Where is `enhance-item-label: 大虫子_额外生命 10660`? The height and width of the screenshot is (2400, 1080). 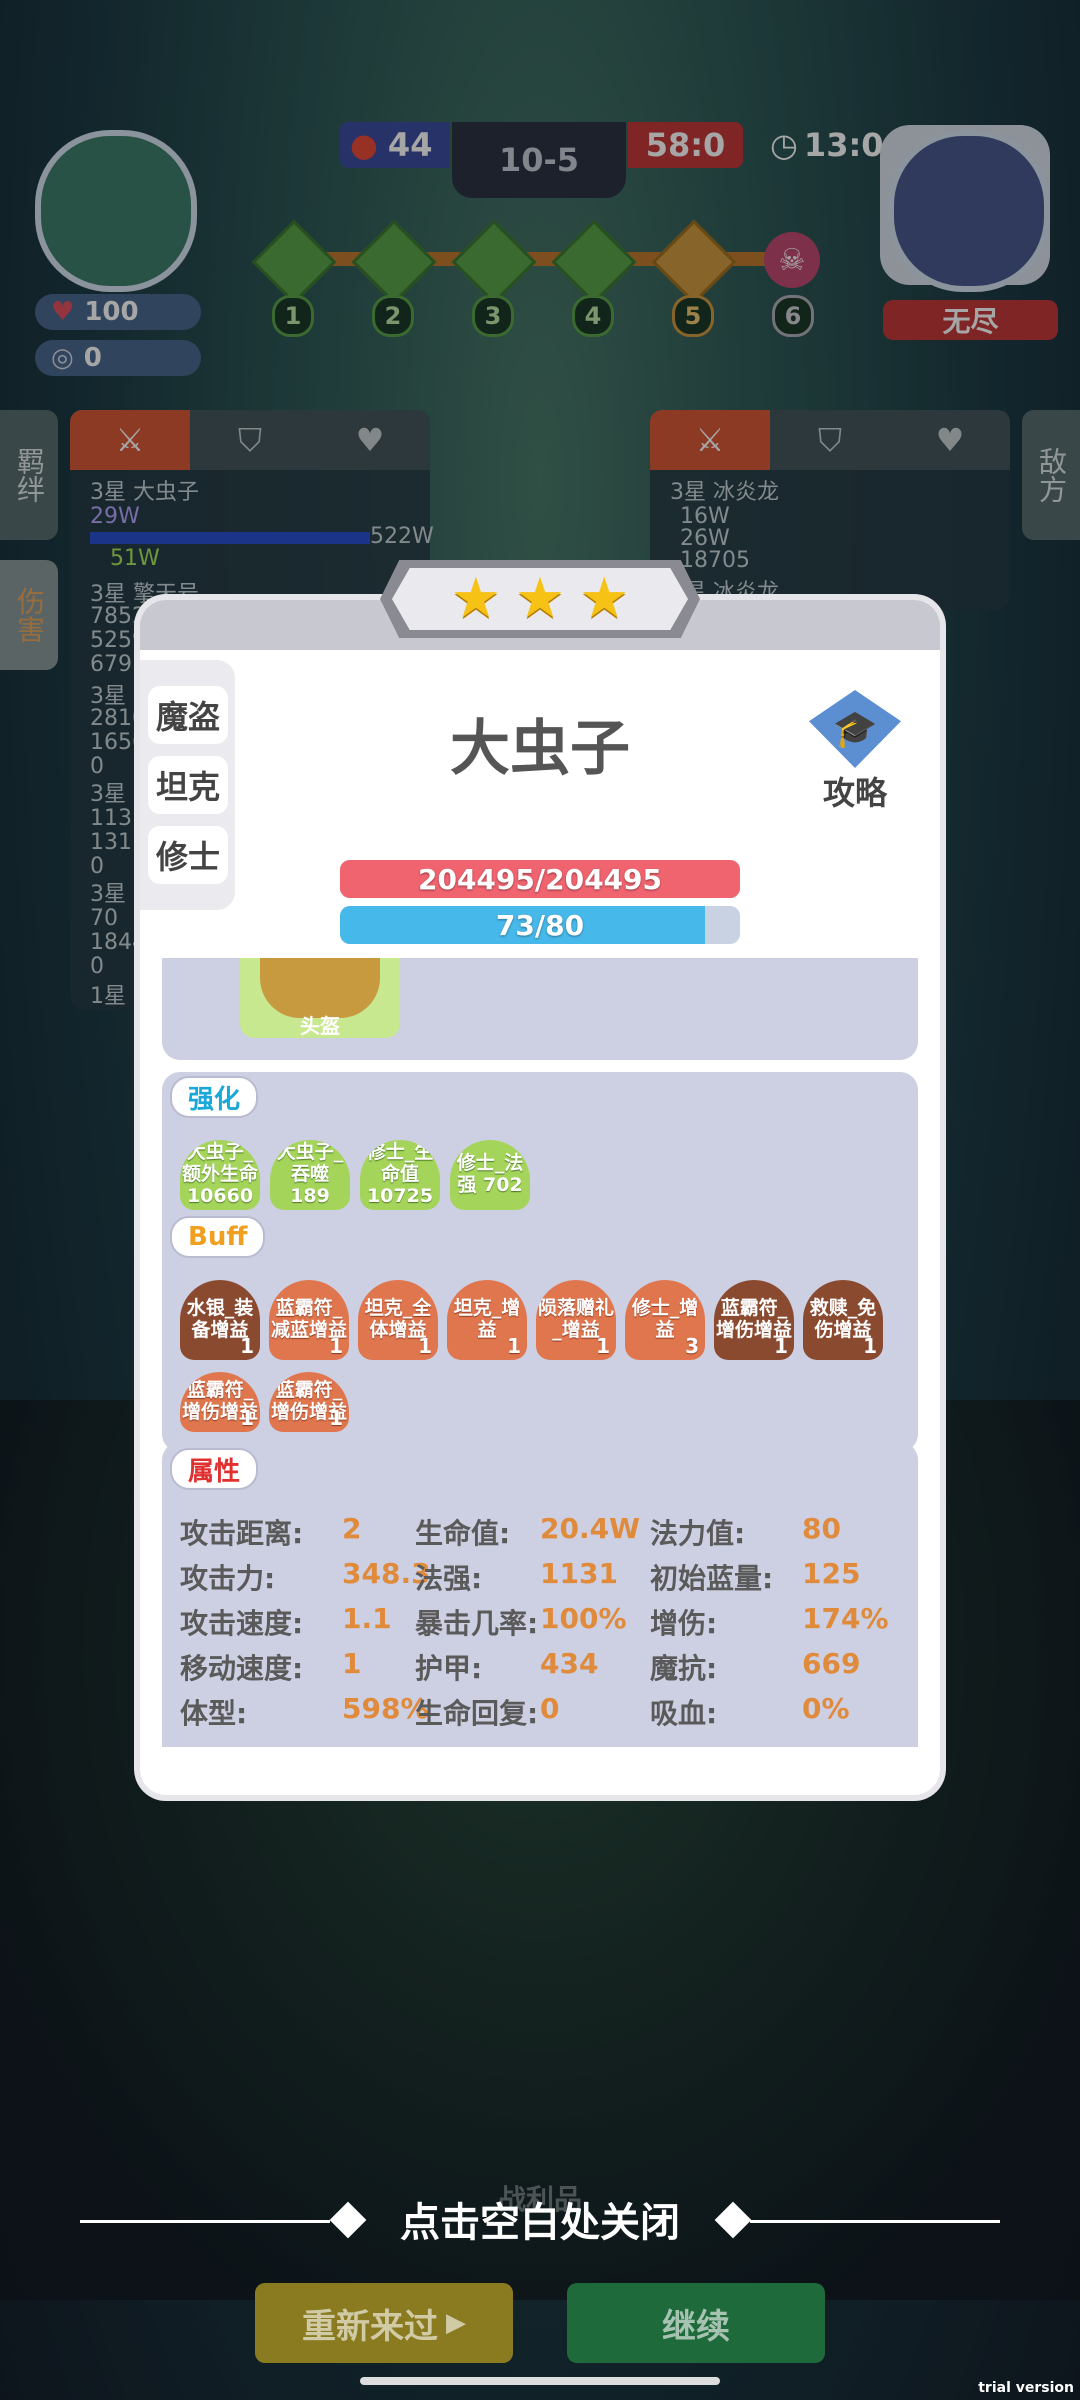 enhance-item-label: 大虫子_额外生命 10660 is located at coordinates (219, 1174).